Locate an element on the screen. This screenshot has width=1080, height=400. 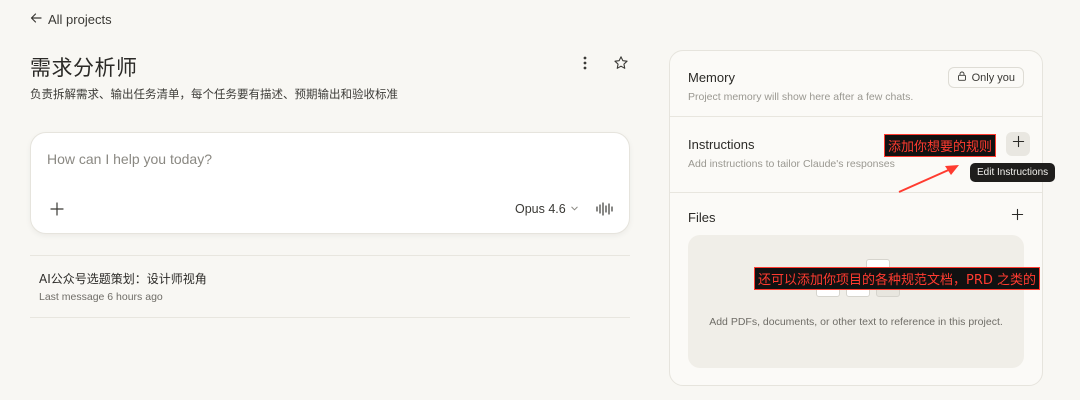
lock-icon is located at coordinates (962, 77).